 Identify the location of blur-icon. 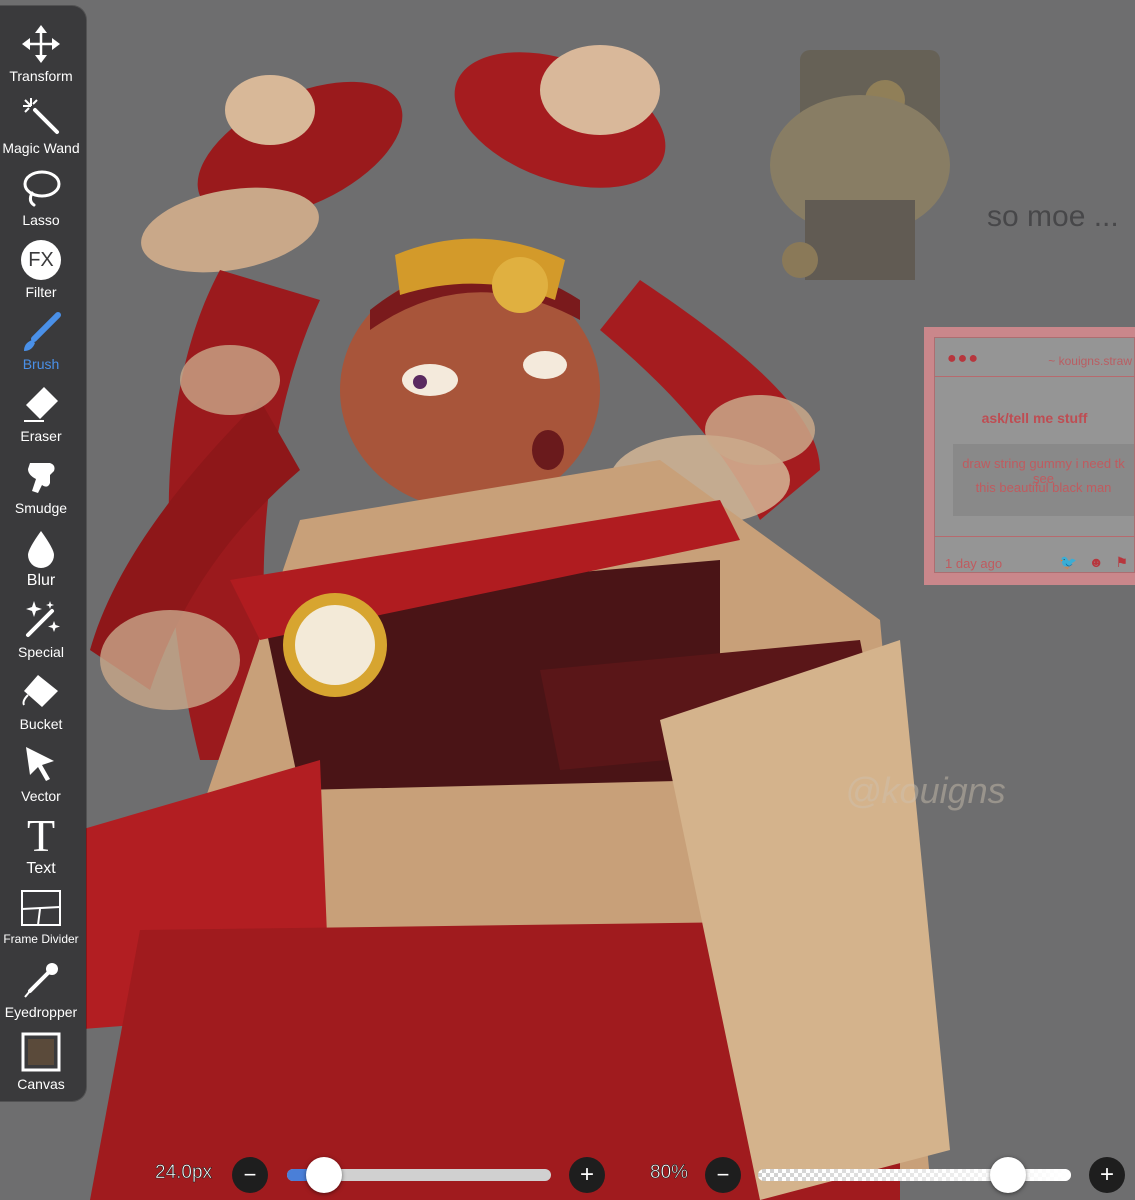
(41, 548).